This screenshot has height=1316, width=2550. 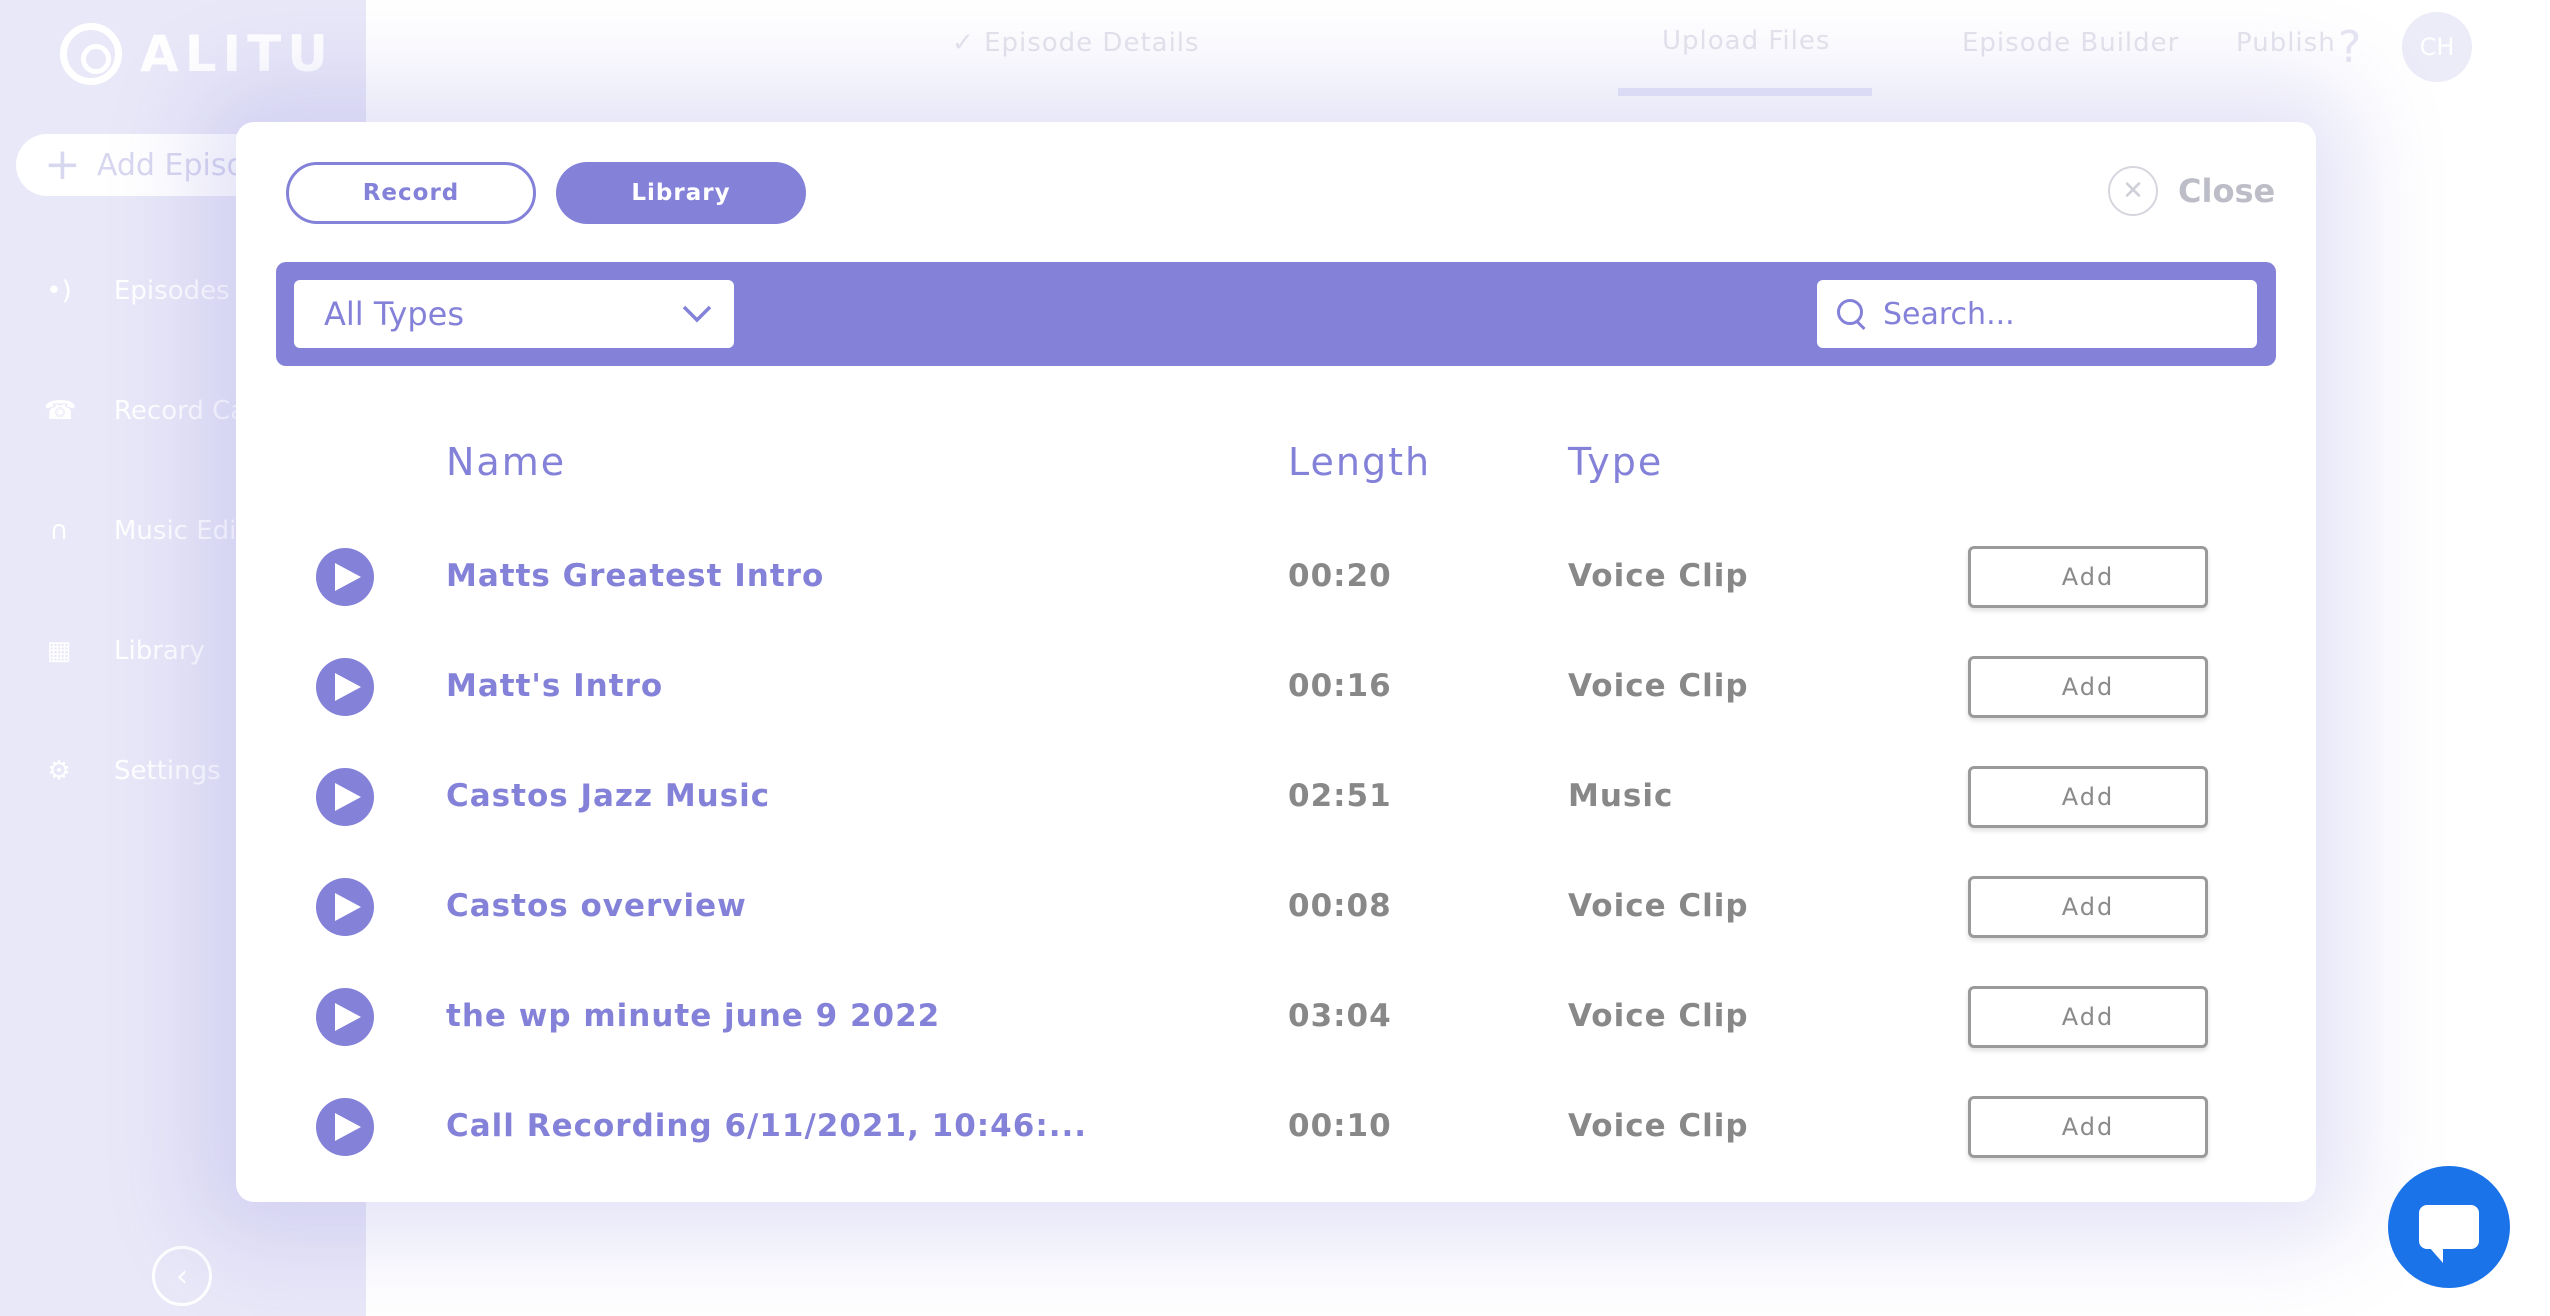 I want to click on column-header-name: Name, so click(x=506, y=462).